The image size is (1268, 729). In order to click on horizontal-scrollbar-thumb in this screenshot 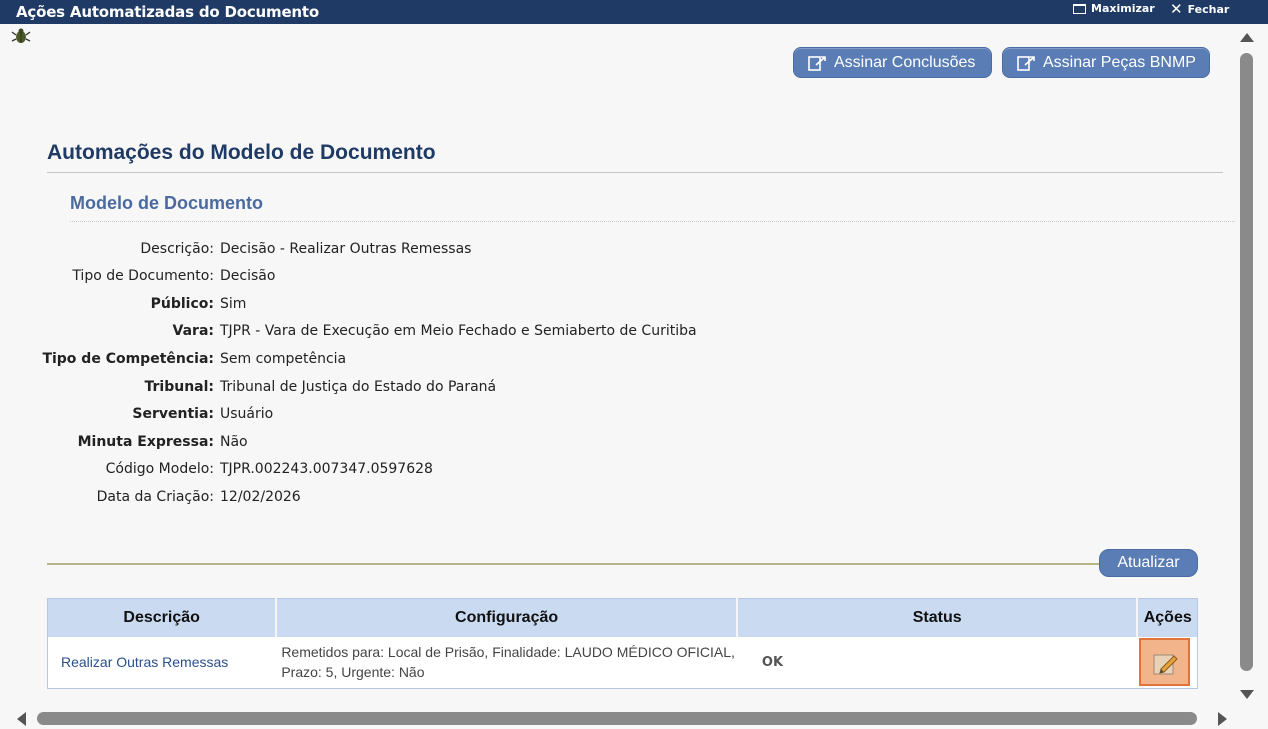, I will do `click(617, 718)`.